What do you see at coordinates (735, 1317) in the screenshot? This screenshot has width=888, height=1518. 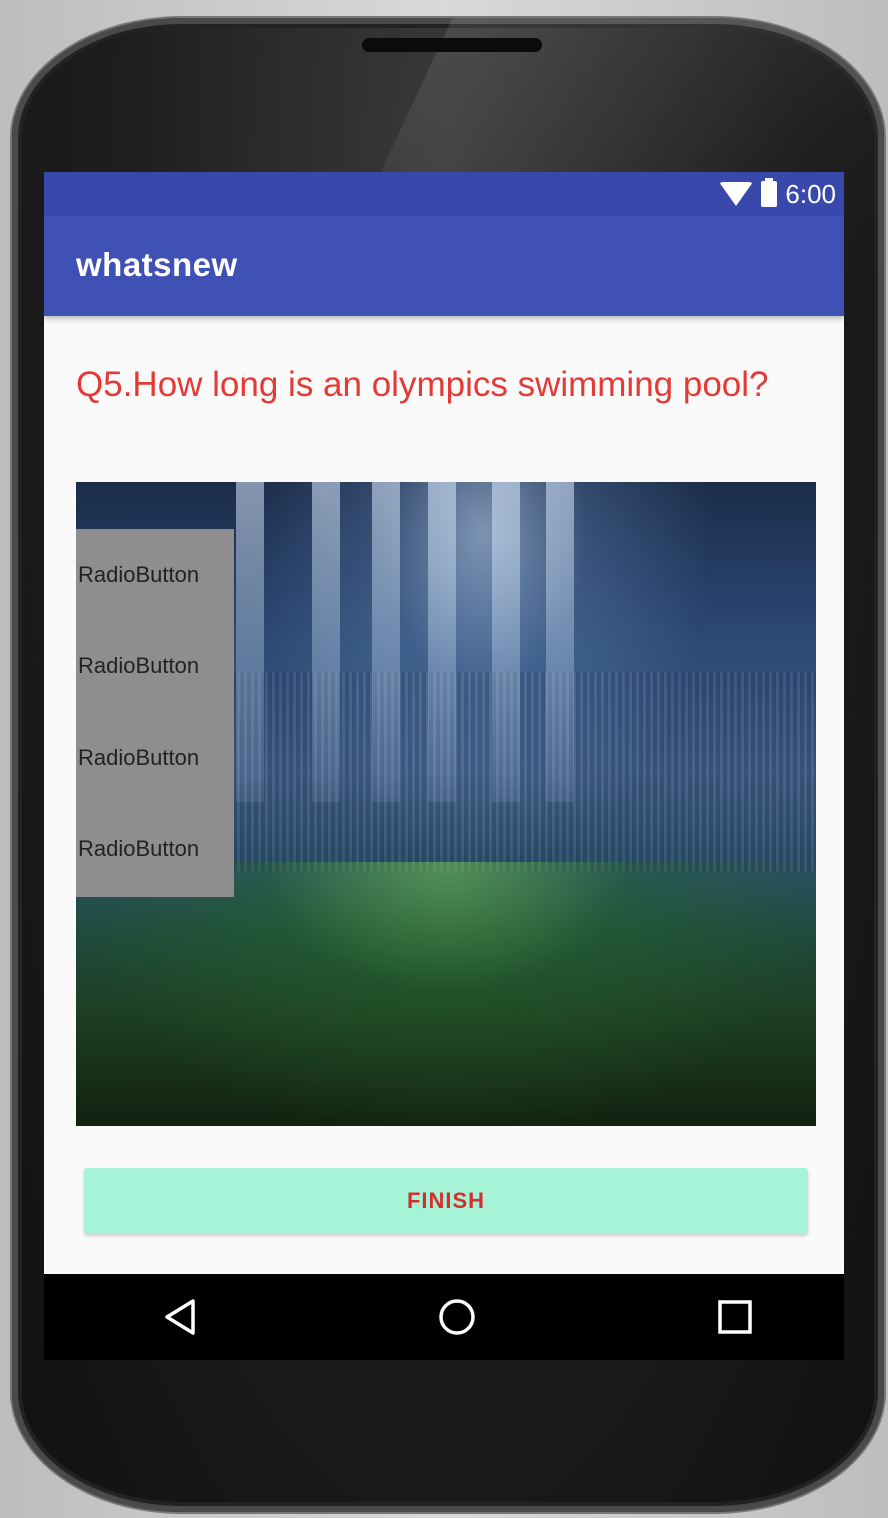 I see `recents-icon` at bounding box center [735, 1317].